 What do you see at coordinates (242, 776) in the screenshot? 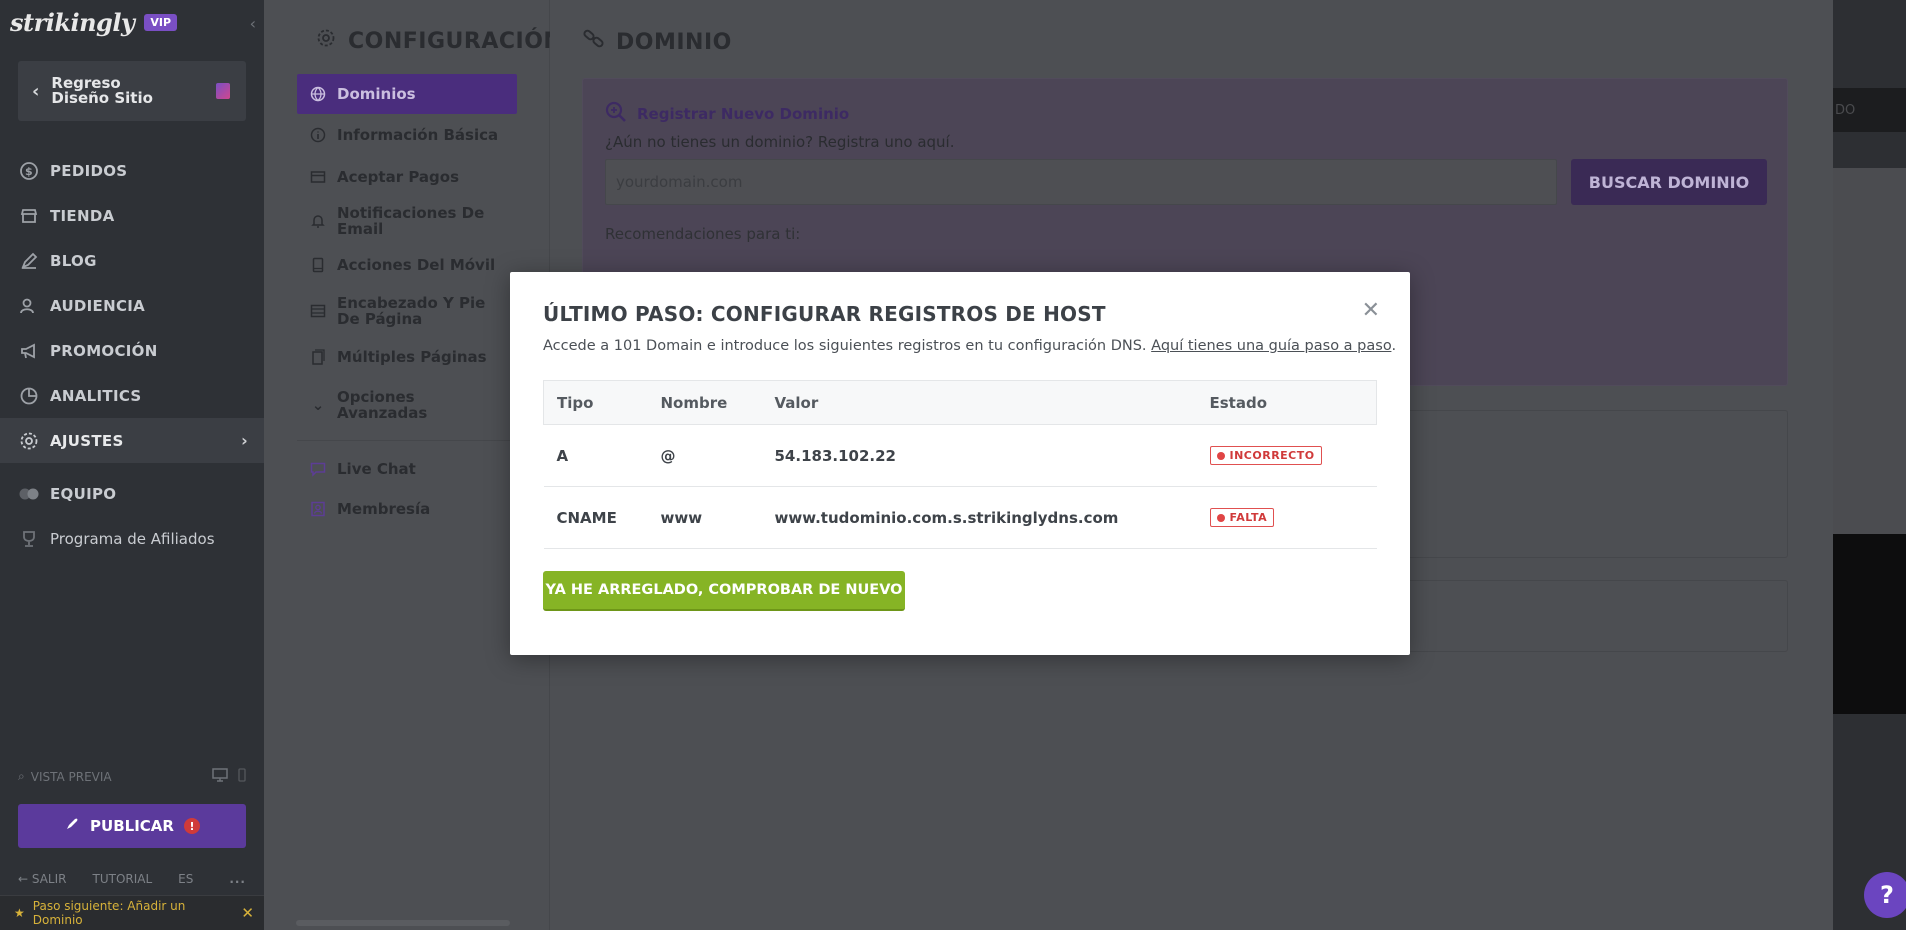
I see `mobile-icon` at bounding box center [242, 776].